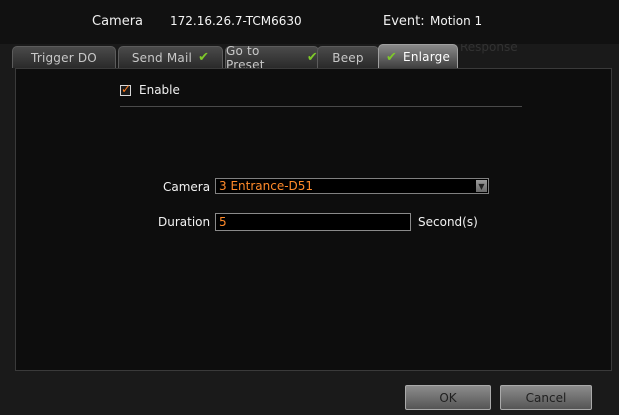 This screenshot has height=415, width=619. I want to click on checkmark-icon: ✓, so click(126, 89).